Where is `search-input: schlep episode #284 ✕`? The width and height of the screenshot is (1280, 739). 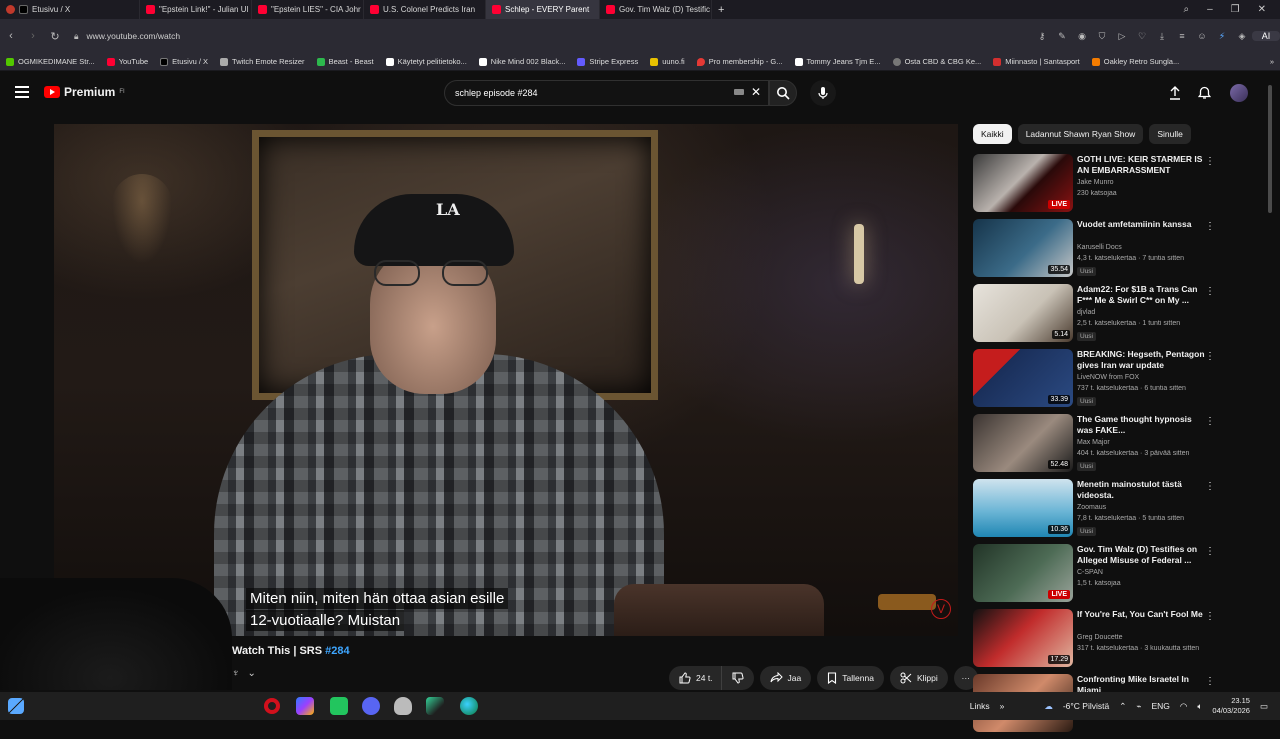
search-input: schlep episode #284 ✕ is located at coordinates (606, 93).